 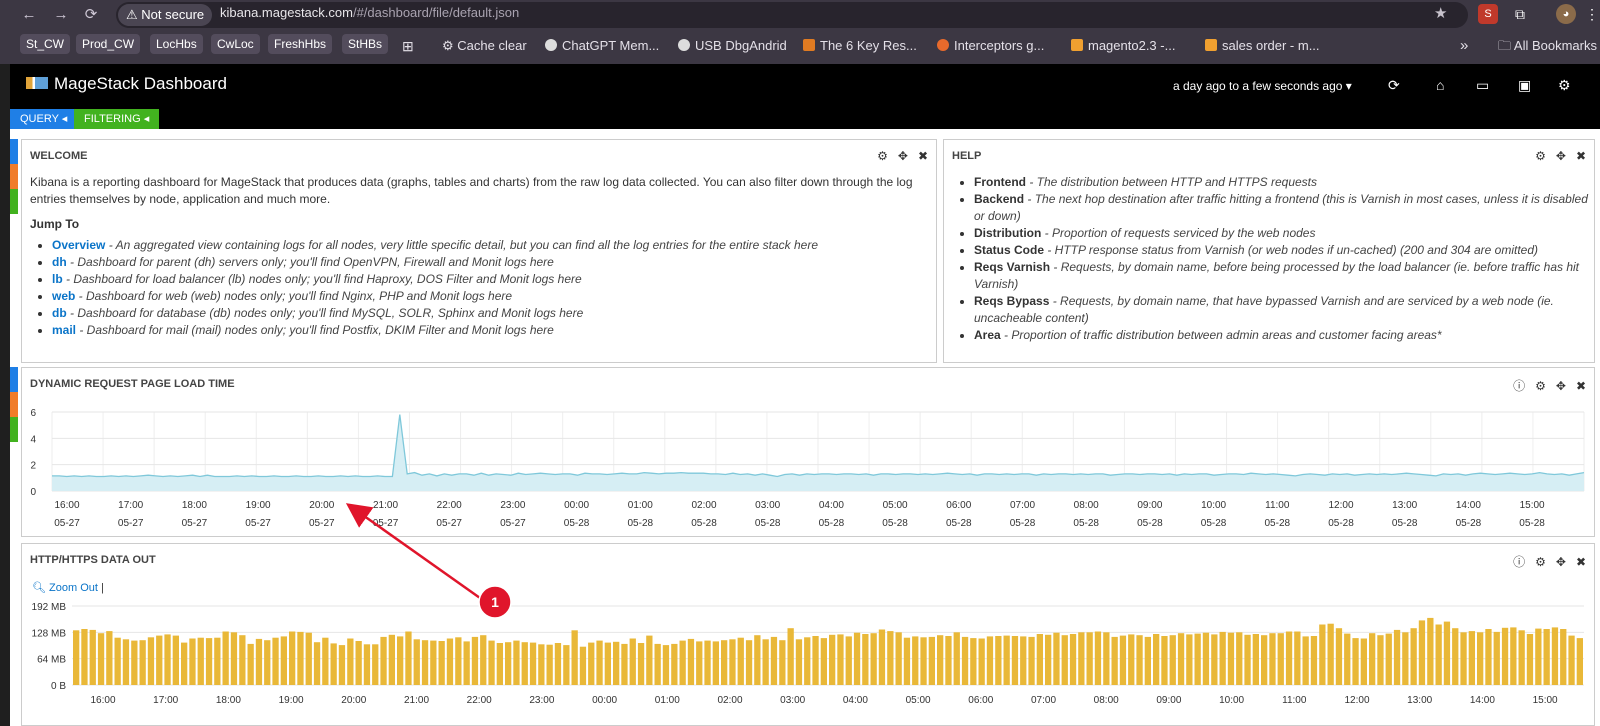 I want to click on annotation-overlay: 1, so click(x=428, y=561).